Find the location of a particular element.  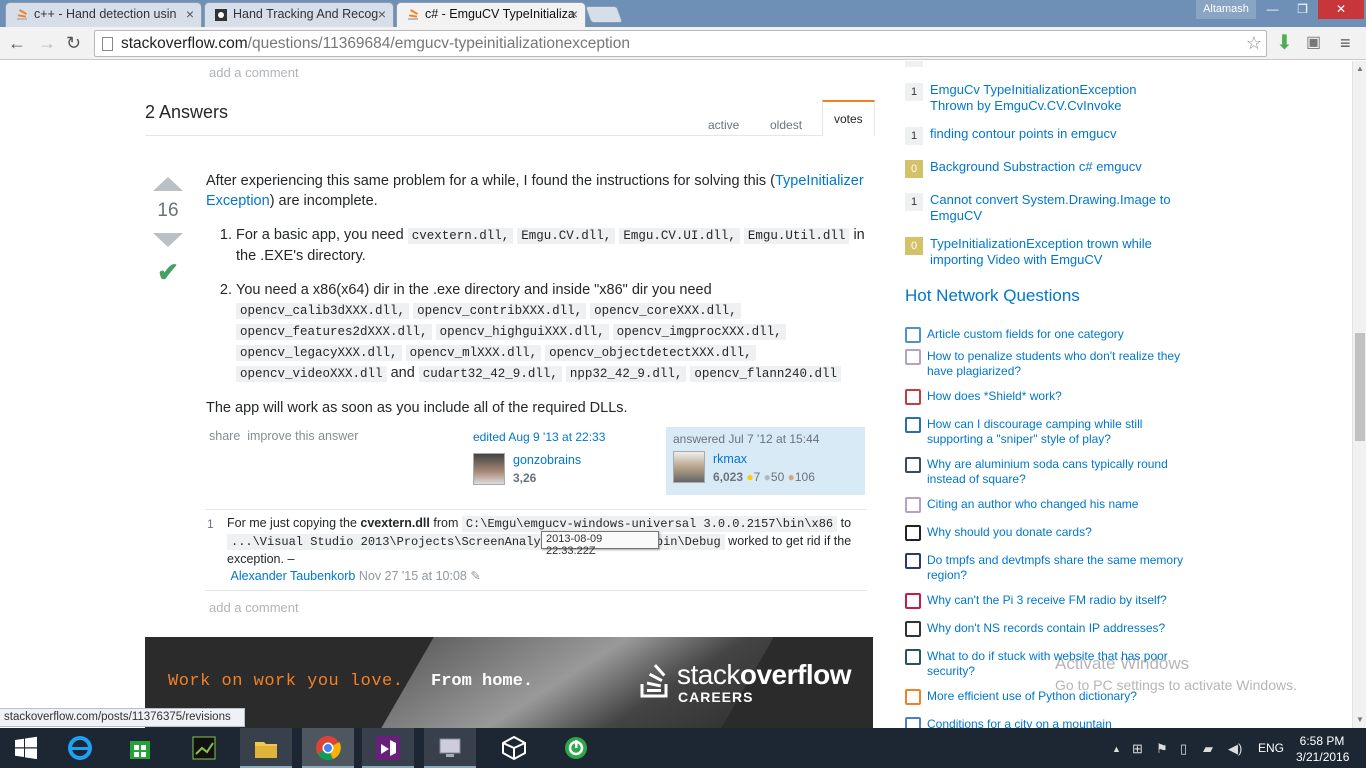

unix-icon is located at coordinates (913, 561).